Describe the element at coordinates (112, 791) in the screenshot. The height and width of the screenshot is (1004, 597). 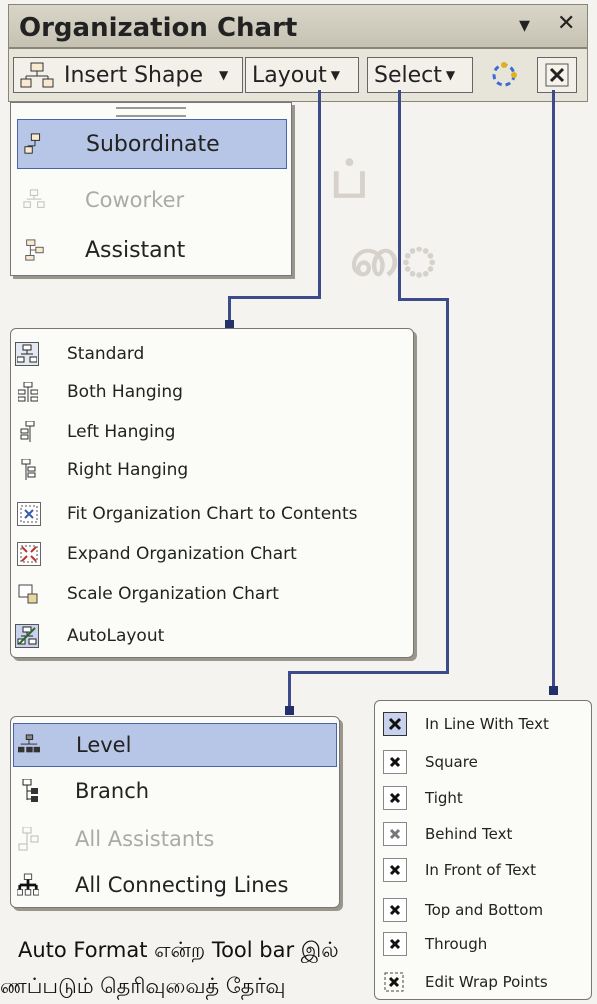
I see `menu-item-label: Branch` at that location.